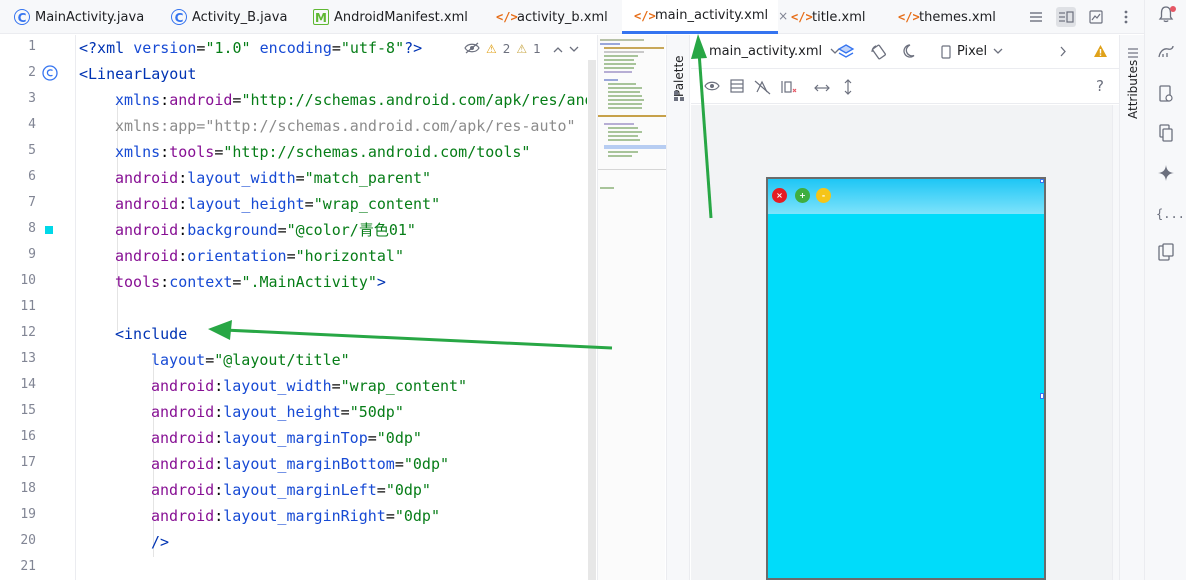 The width and height of the screenshot is (1186, 580). Describe the element at coordinates (1133, 53) in the screenshot. I see `attributes-icon` at that location.